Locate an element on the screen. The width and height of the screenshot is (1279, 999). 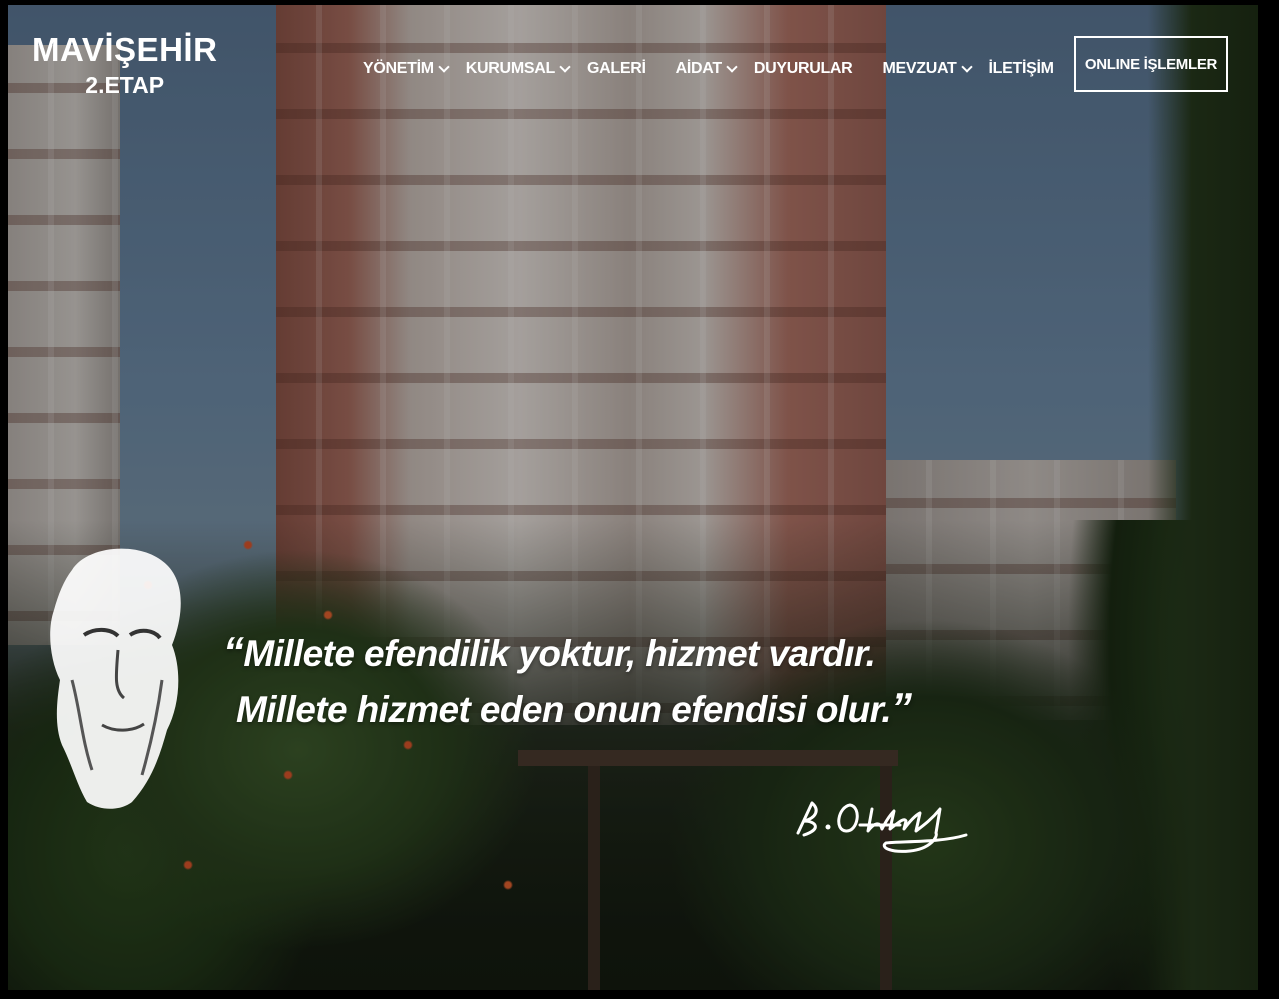
nav-item-label: DUYURULAR is located at coordinates (803, 68).